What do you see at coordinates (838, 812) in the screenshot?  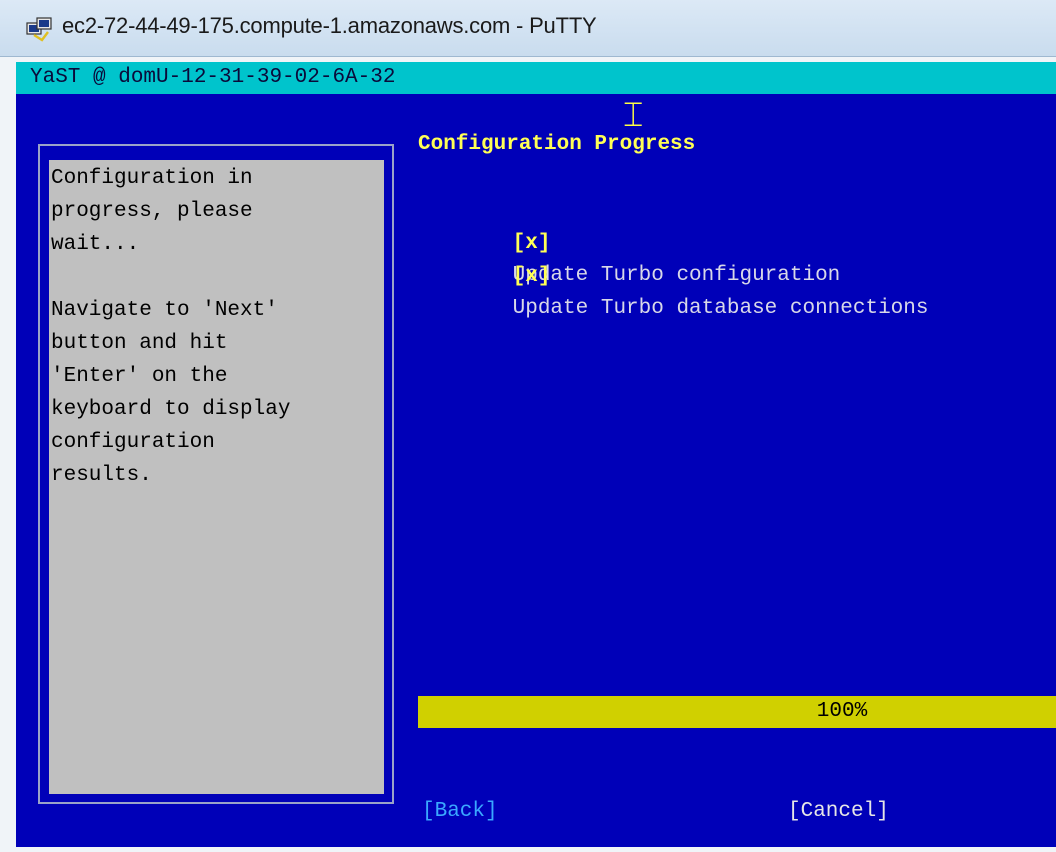 I see `cancel-button: [Cancel]` at bounding box center [838, 812].